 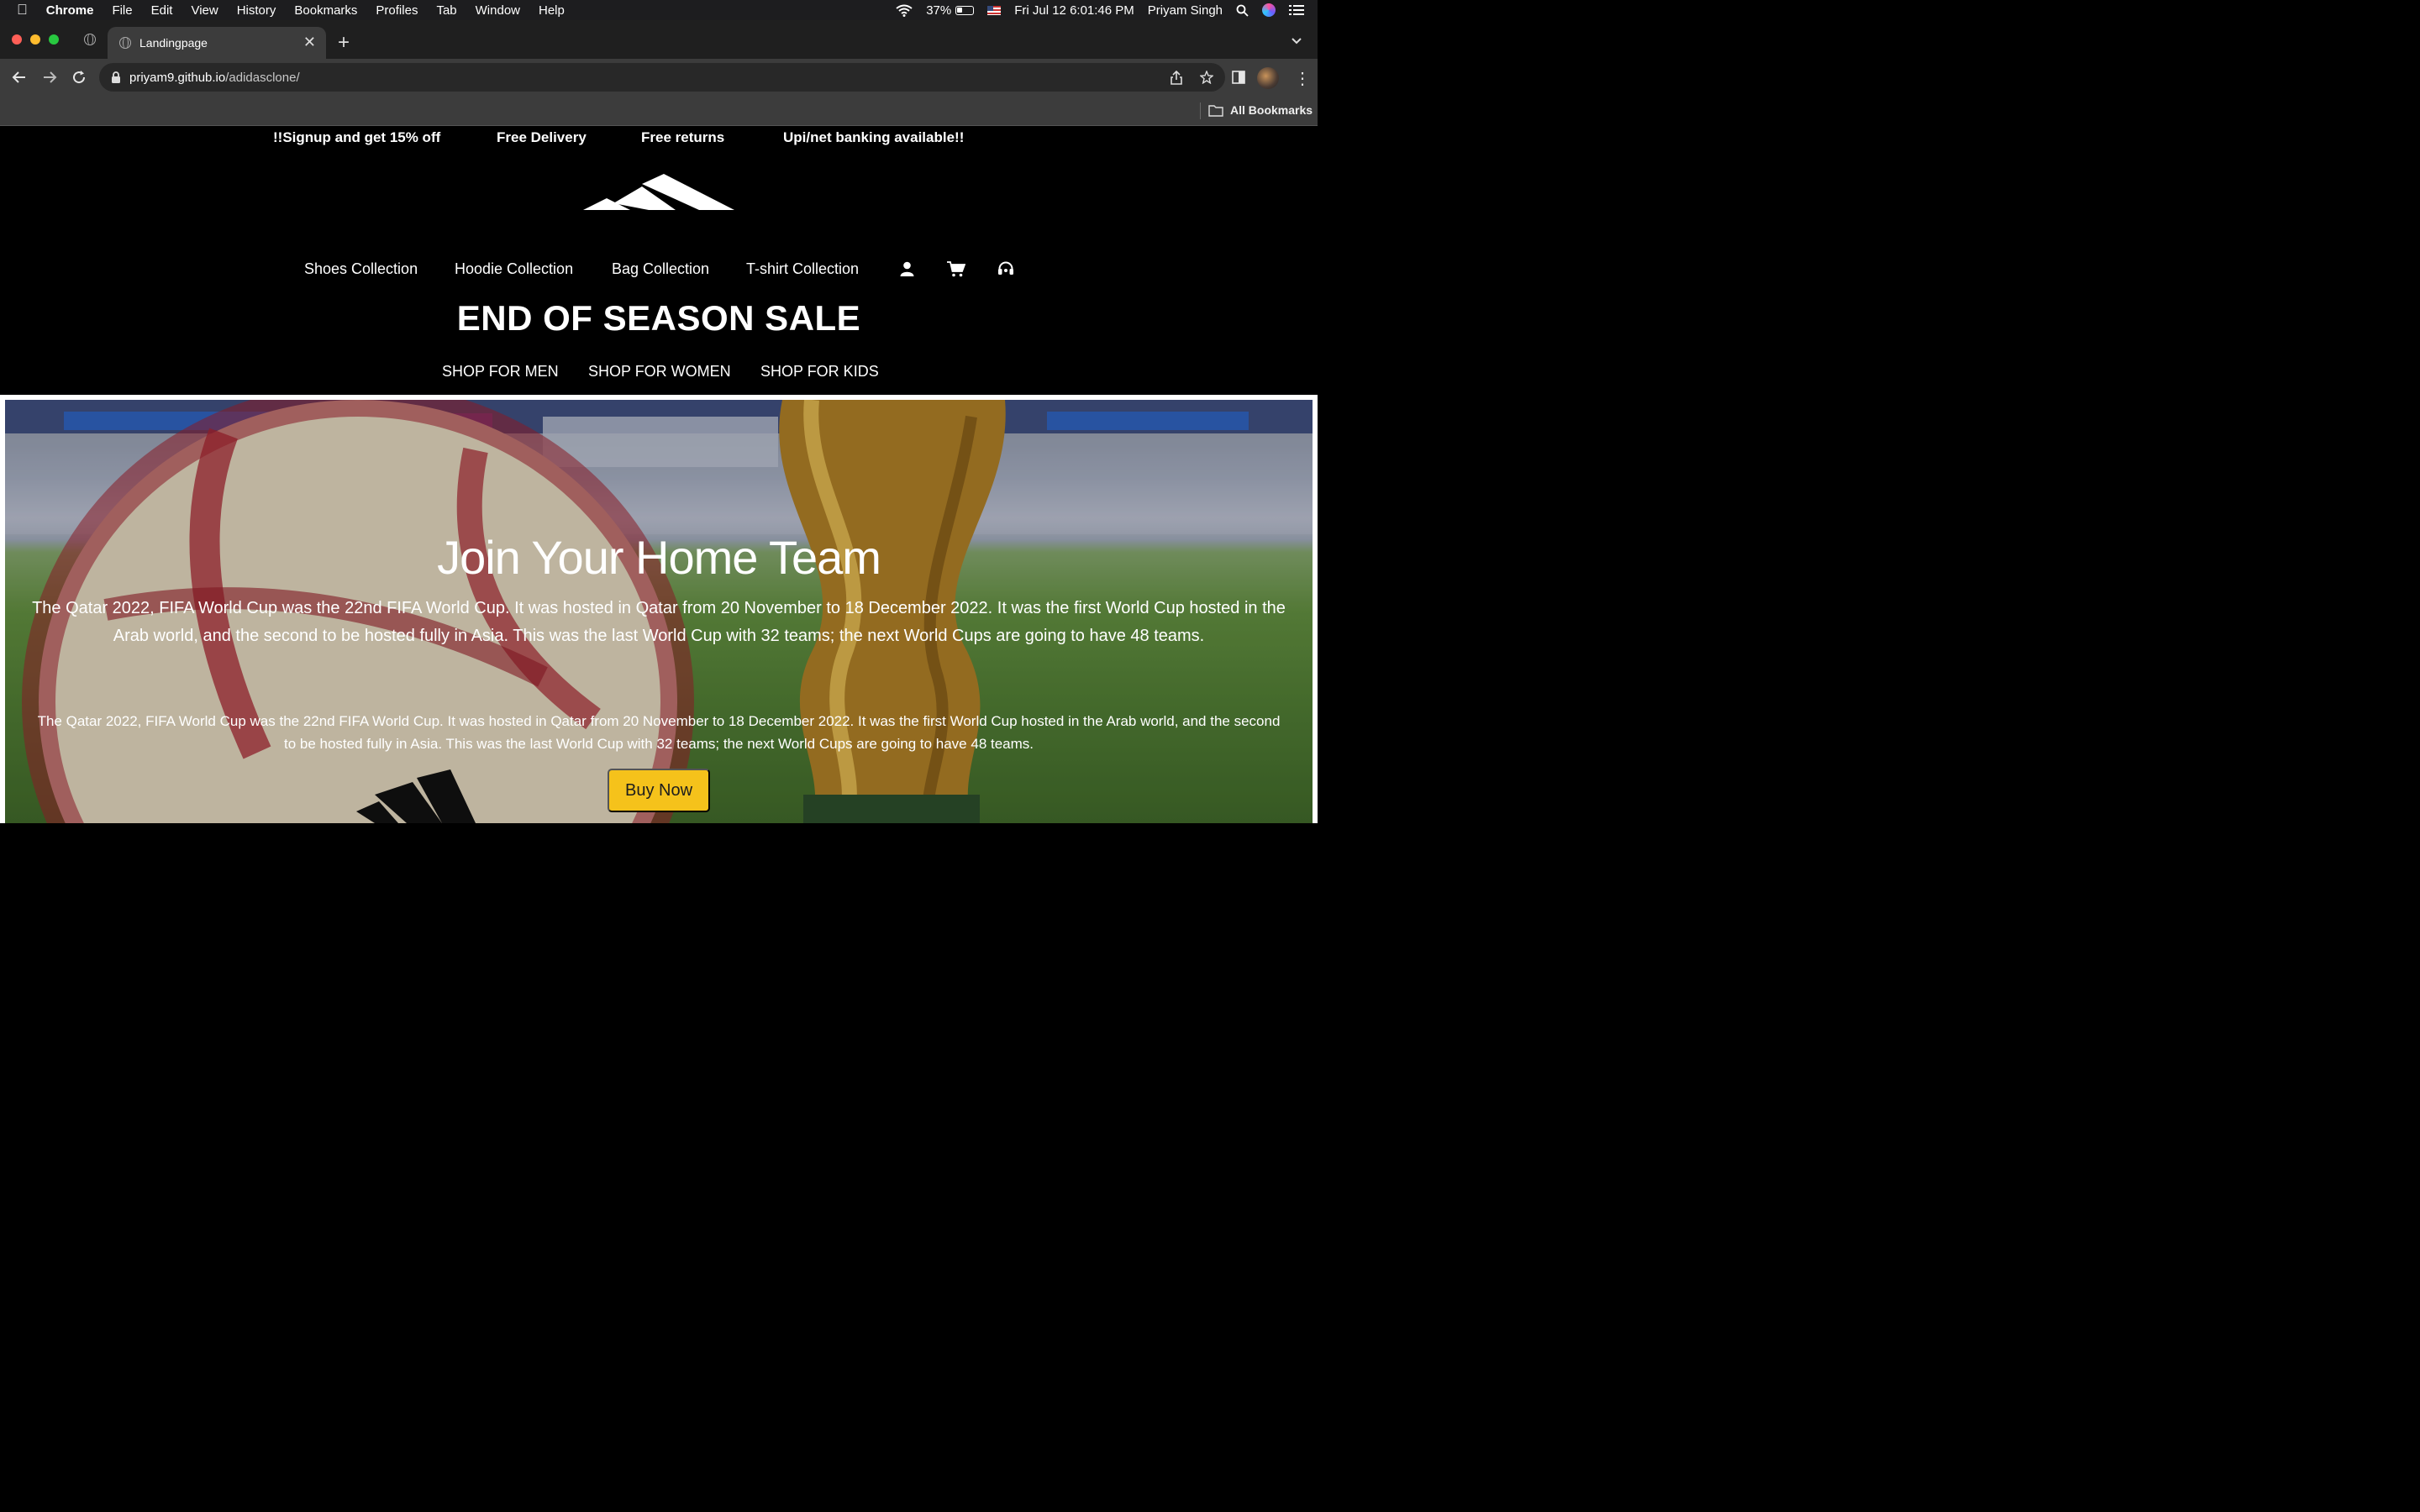 What do you see at coordinates (1215, 111) in the screenshot?
I see `folder-icon` at bounding box center [1215, 111].